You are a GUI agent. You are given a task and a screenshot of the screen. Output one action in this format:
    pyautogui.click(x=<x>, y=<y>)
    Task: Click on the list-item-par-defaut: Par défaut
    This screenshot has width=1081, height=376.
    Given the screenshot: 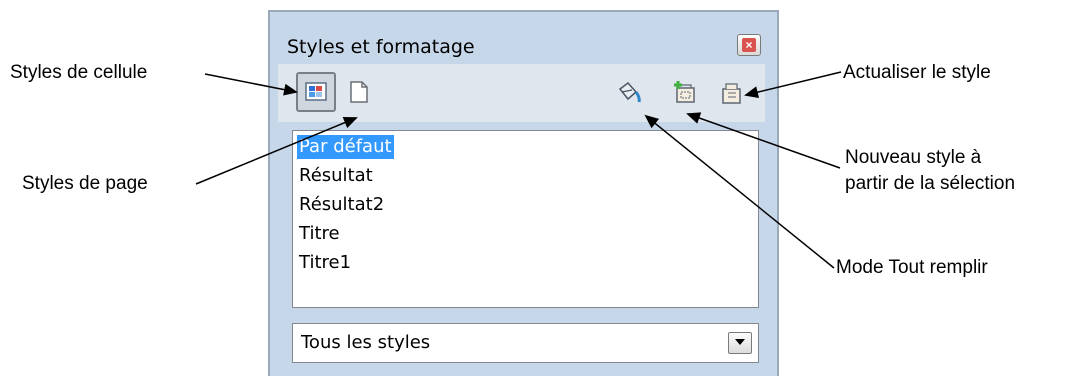 What is the action you would take?
    pyautogui.click(x=345, y=147)
    